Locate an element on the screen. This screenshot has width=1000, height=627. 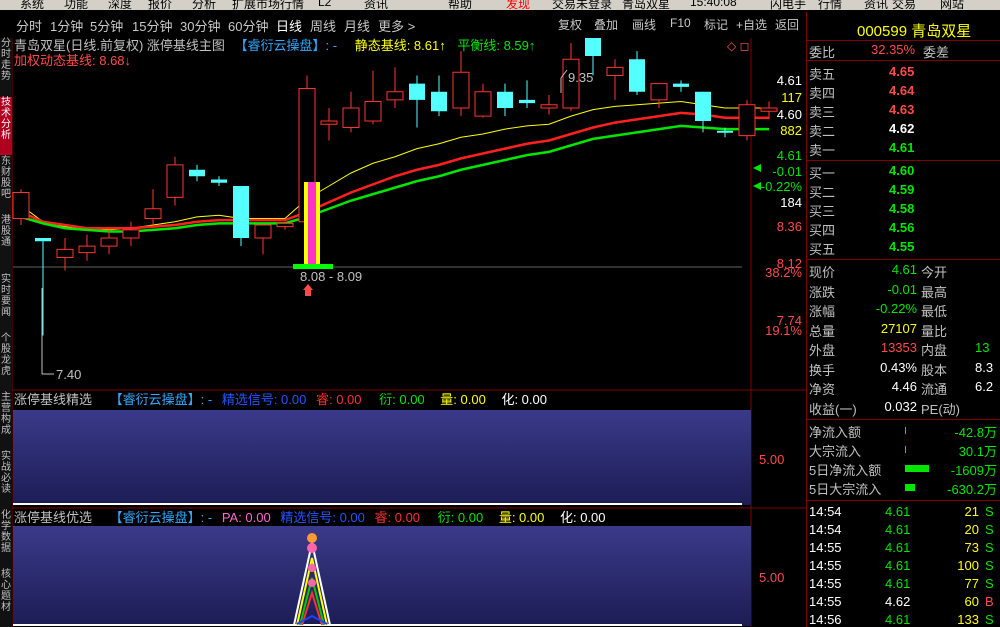
buy-level: 买四 4.56 is located at coordinates (862, 229).